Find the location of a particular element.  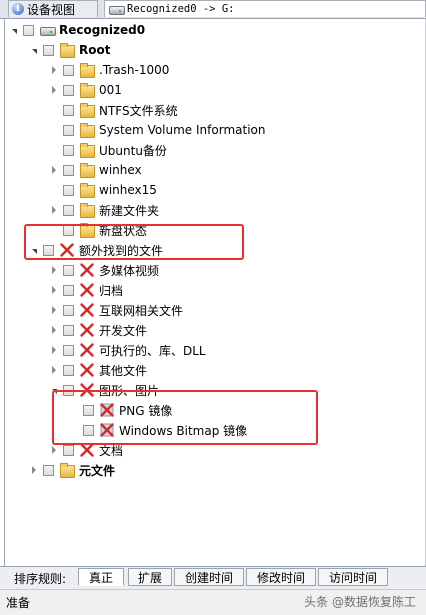

tree-item: .Trash-1000 is located at coordinates (109, 70).